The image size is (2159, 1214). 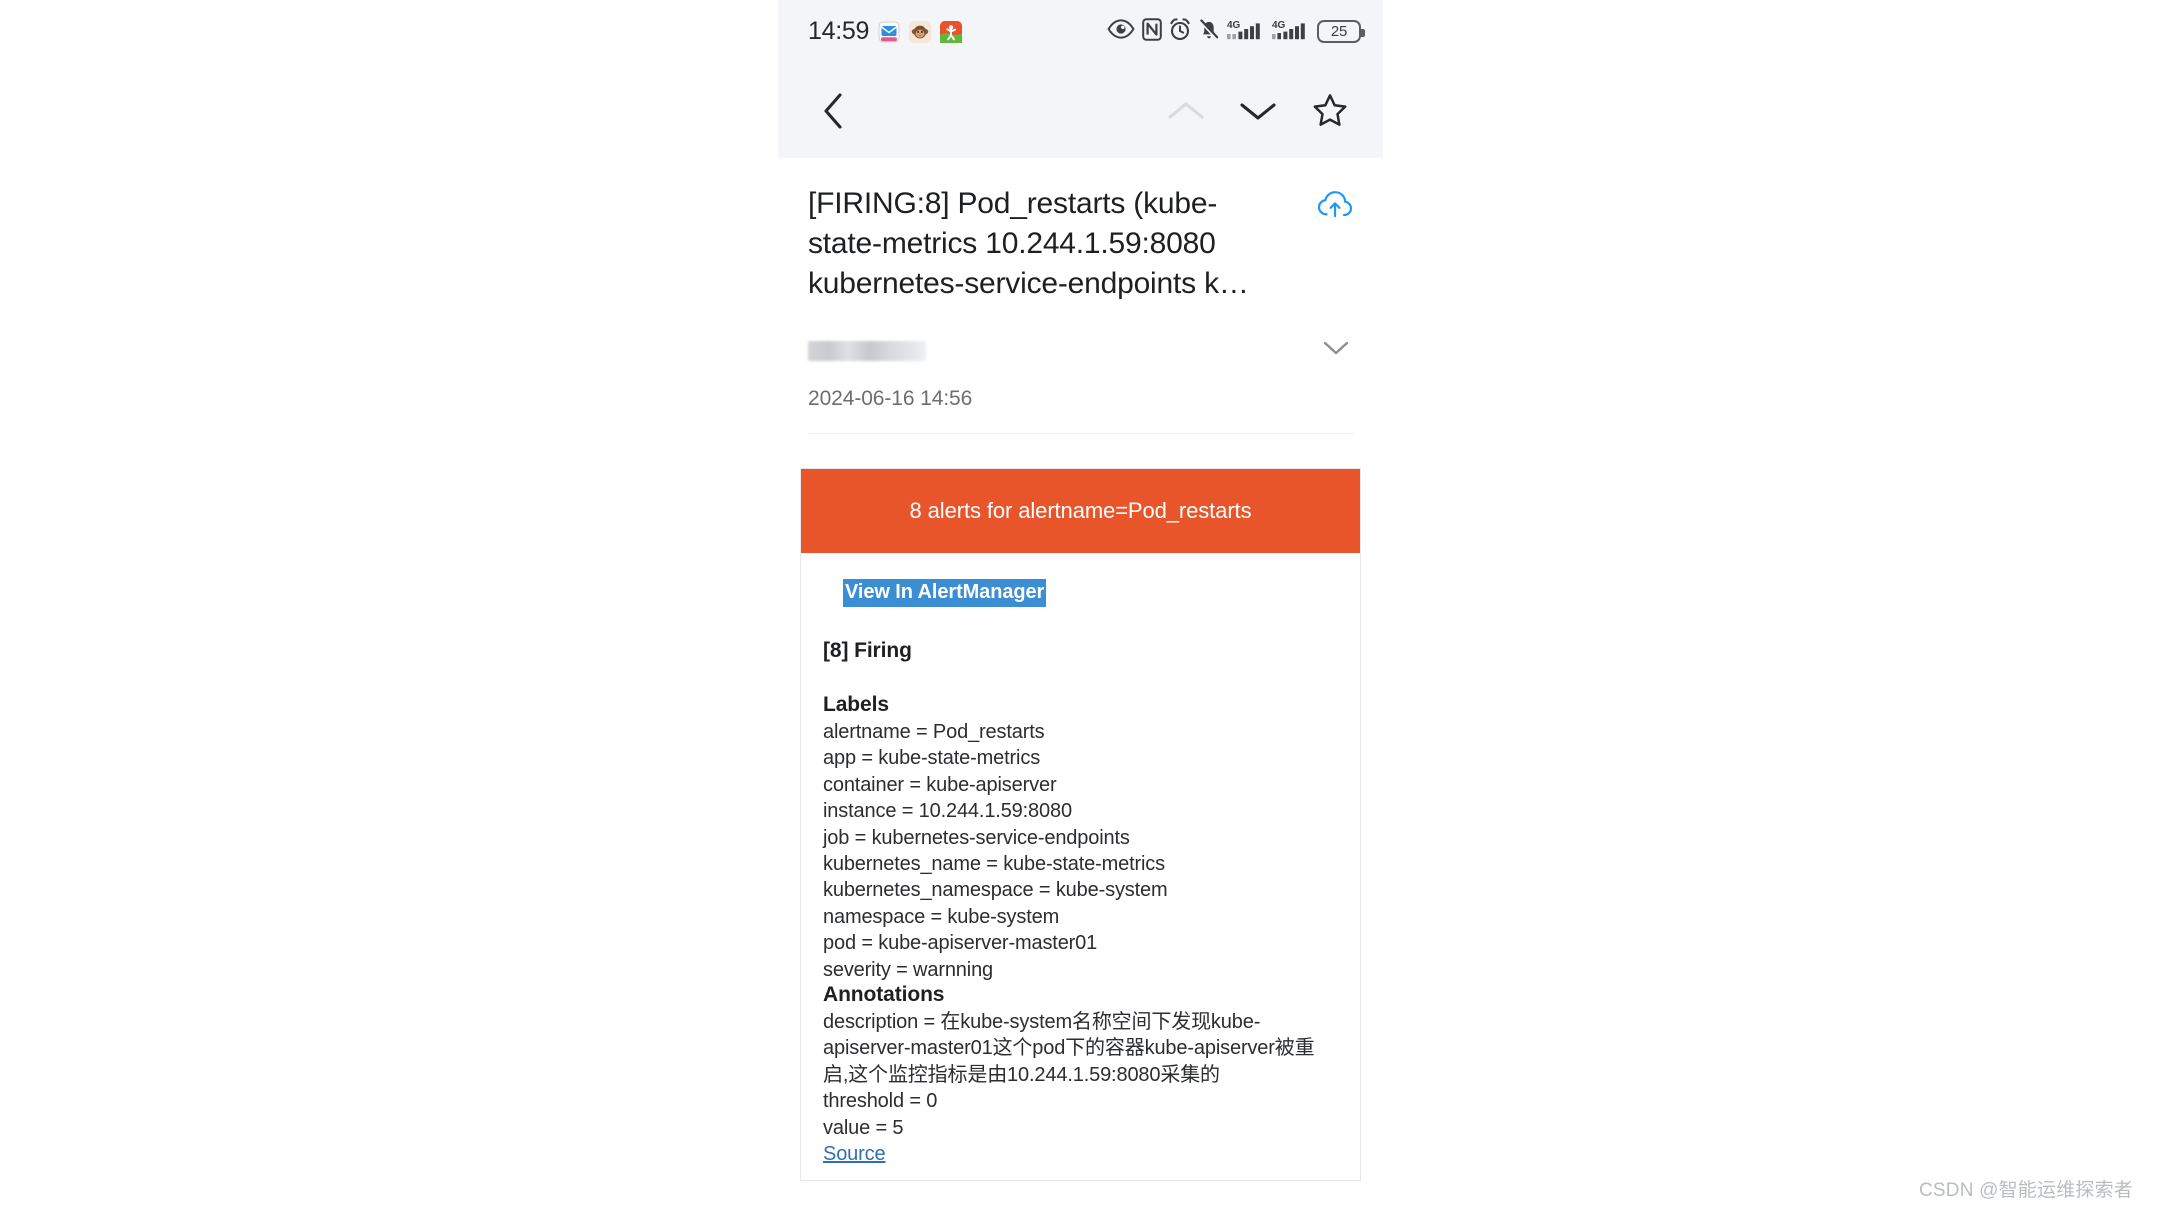 I want to click on battery-indicator: 25, so click(x=1341, y=31).